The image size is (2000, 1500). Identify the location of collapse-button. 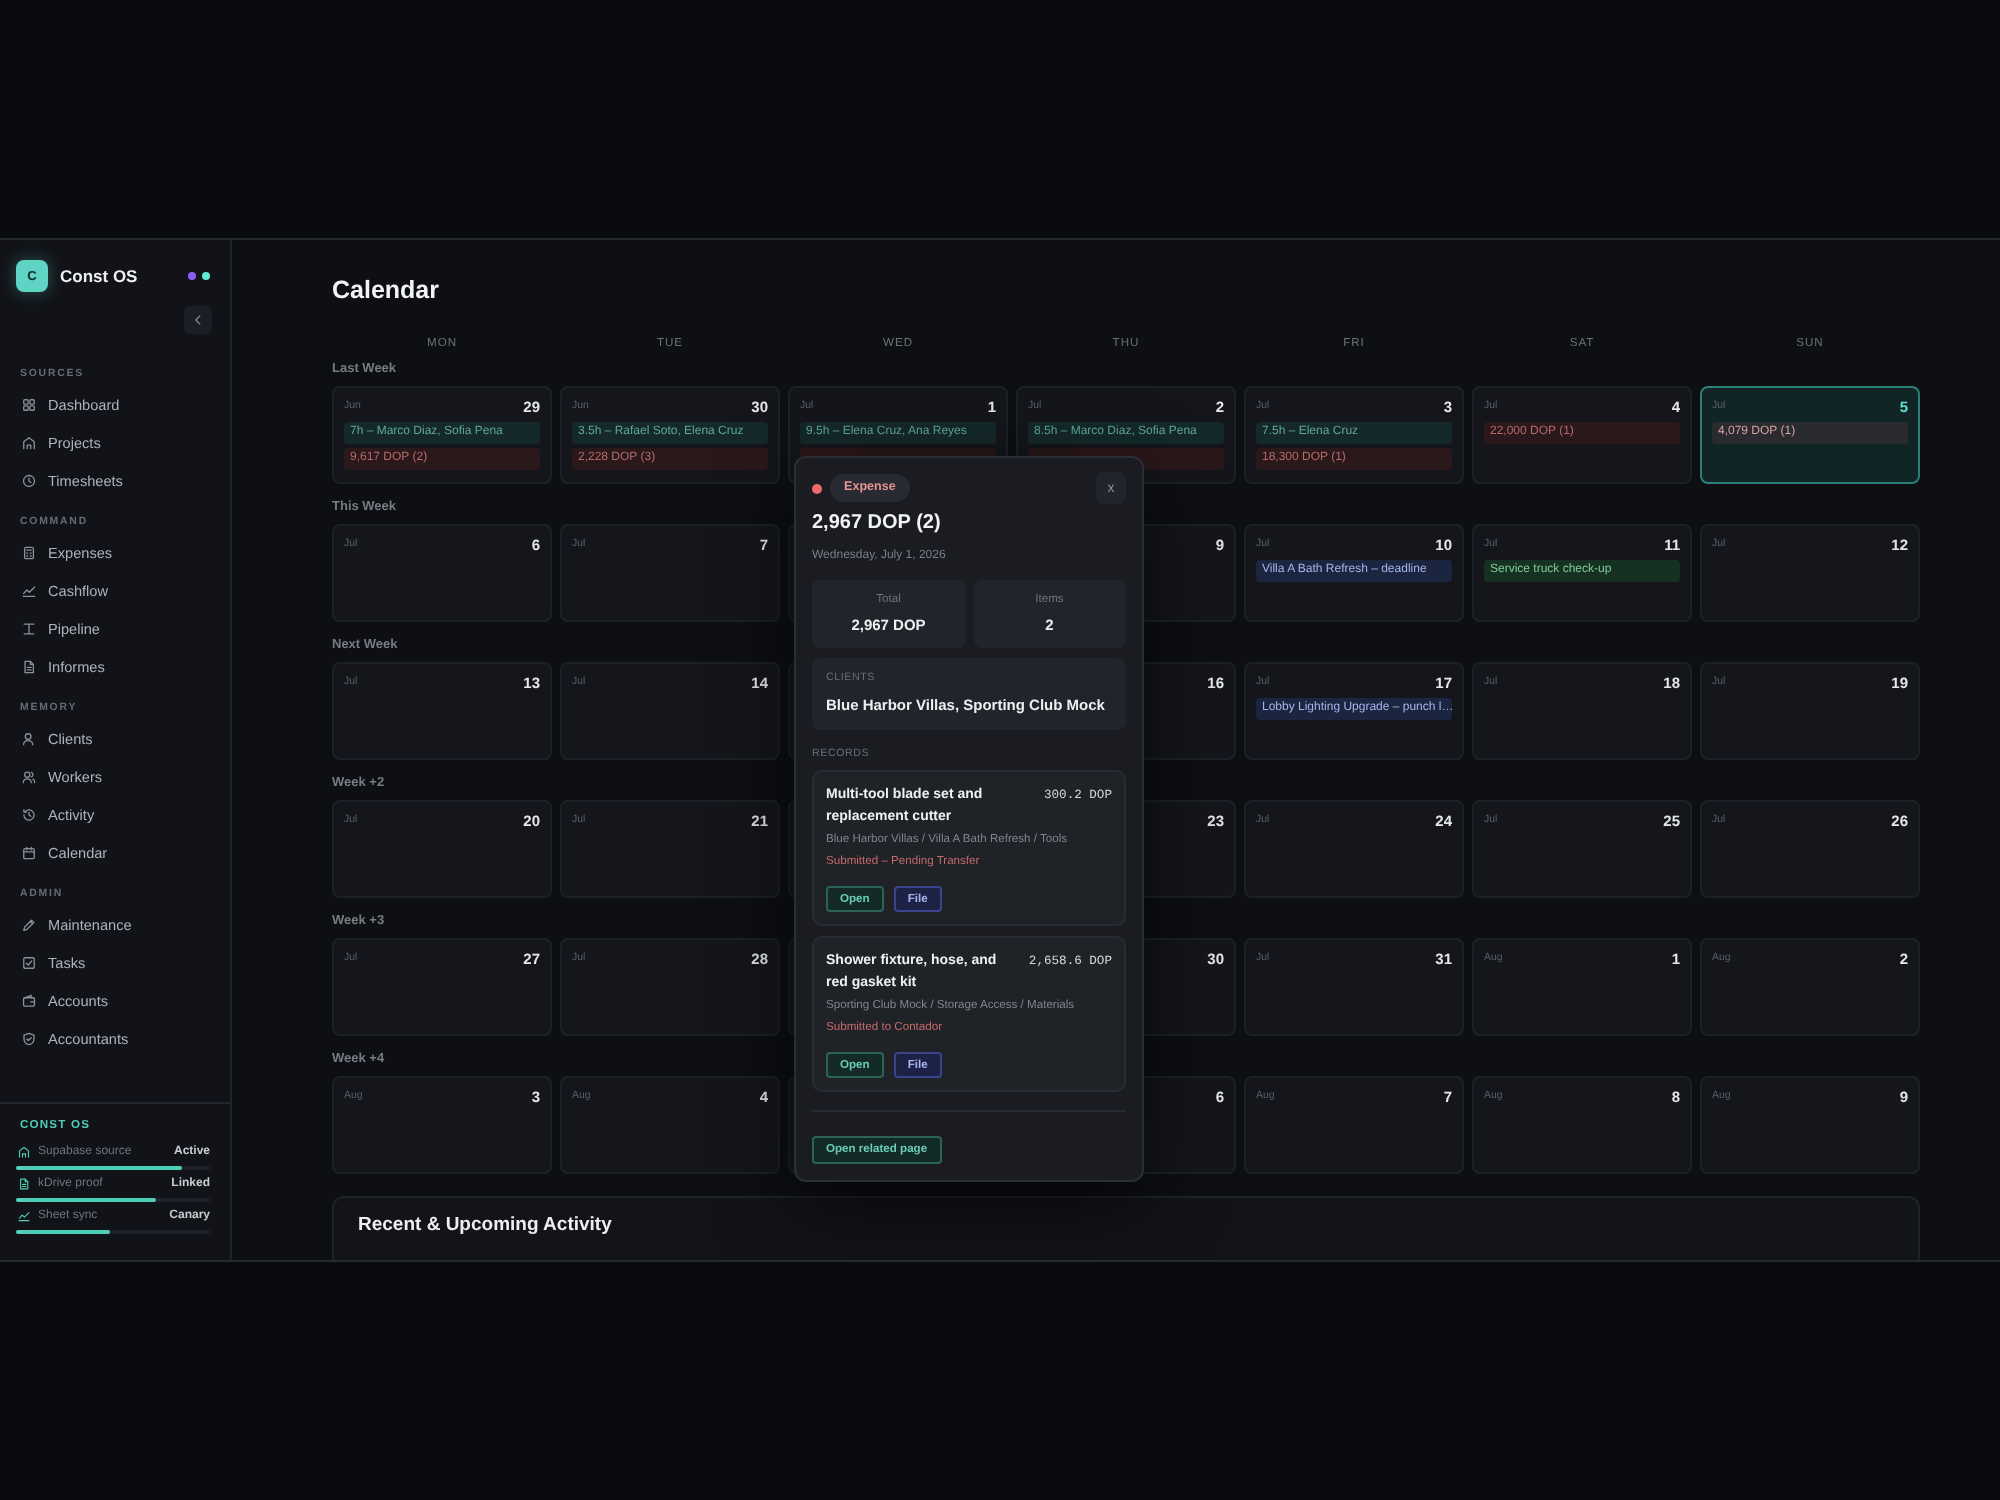
(198, 320).